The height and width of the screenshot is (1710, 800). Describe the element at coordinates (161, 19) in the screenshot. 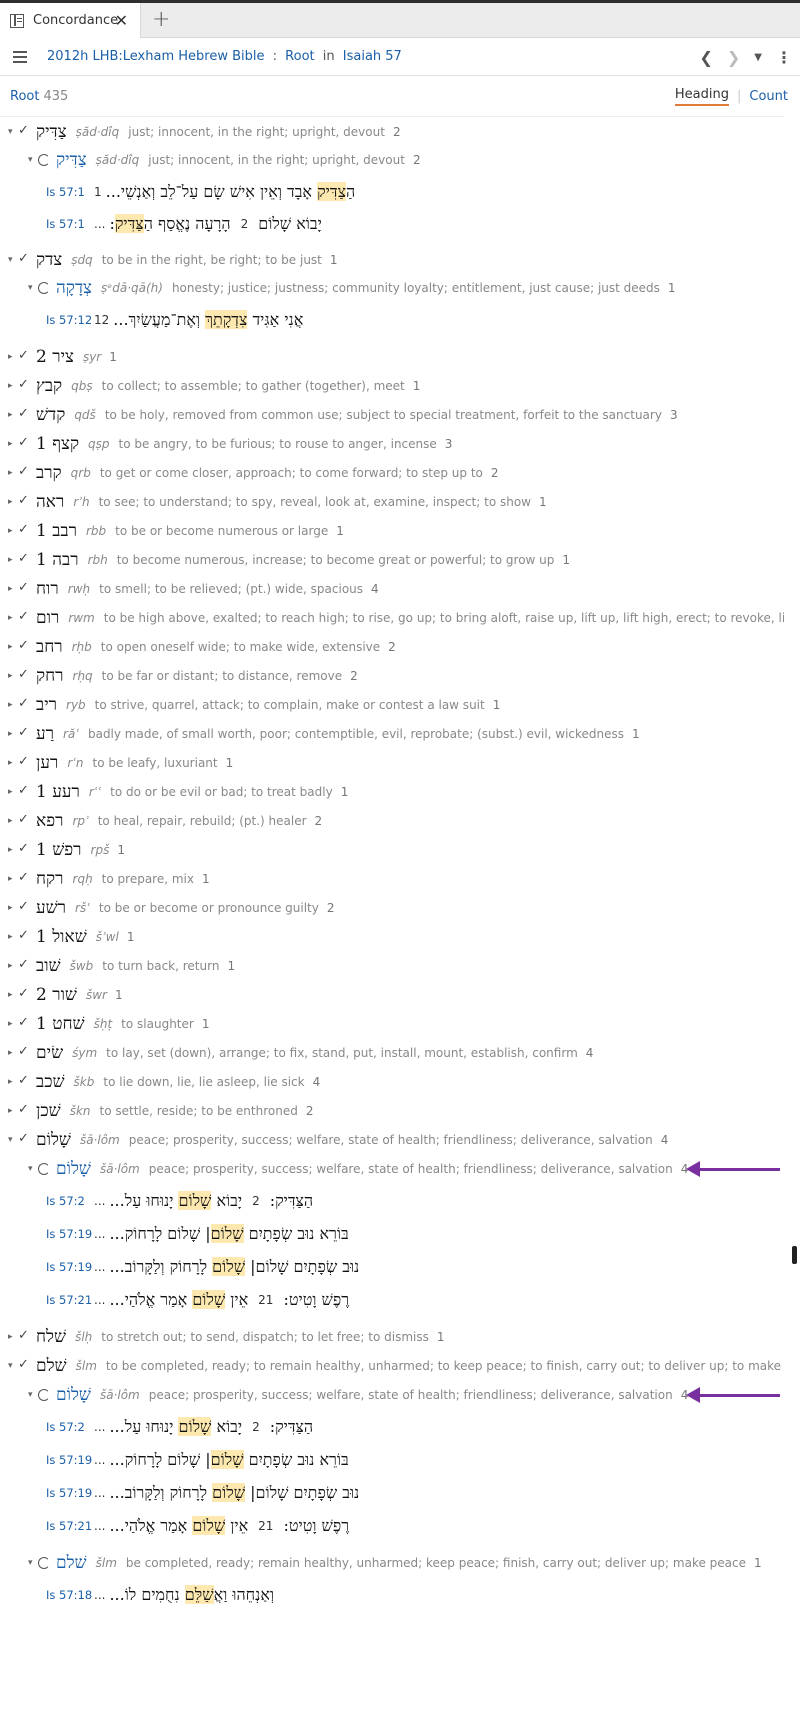

I see `new-tab-button: +` at that location.